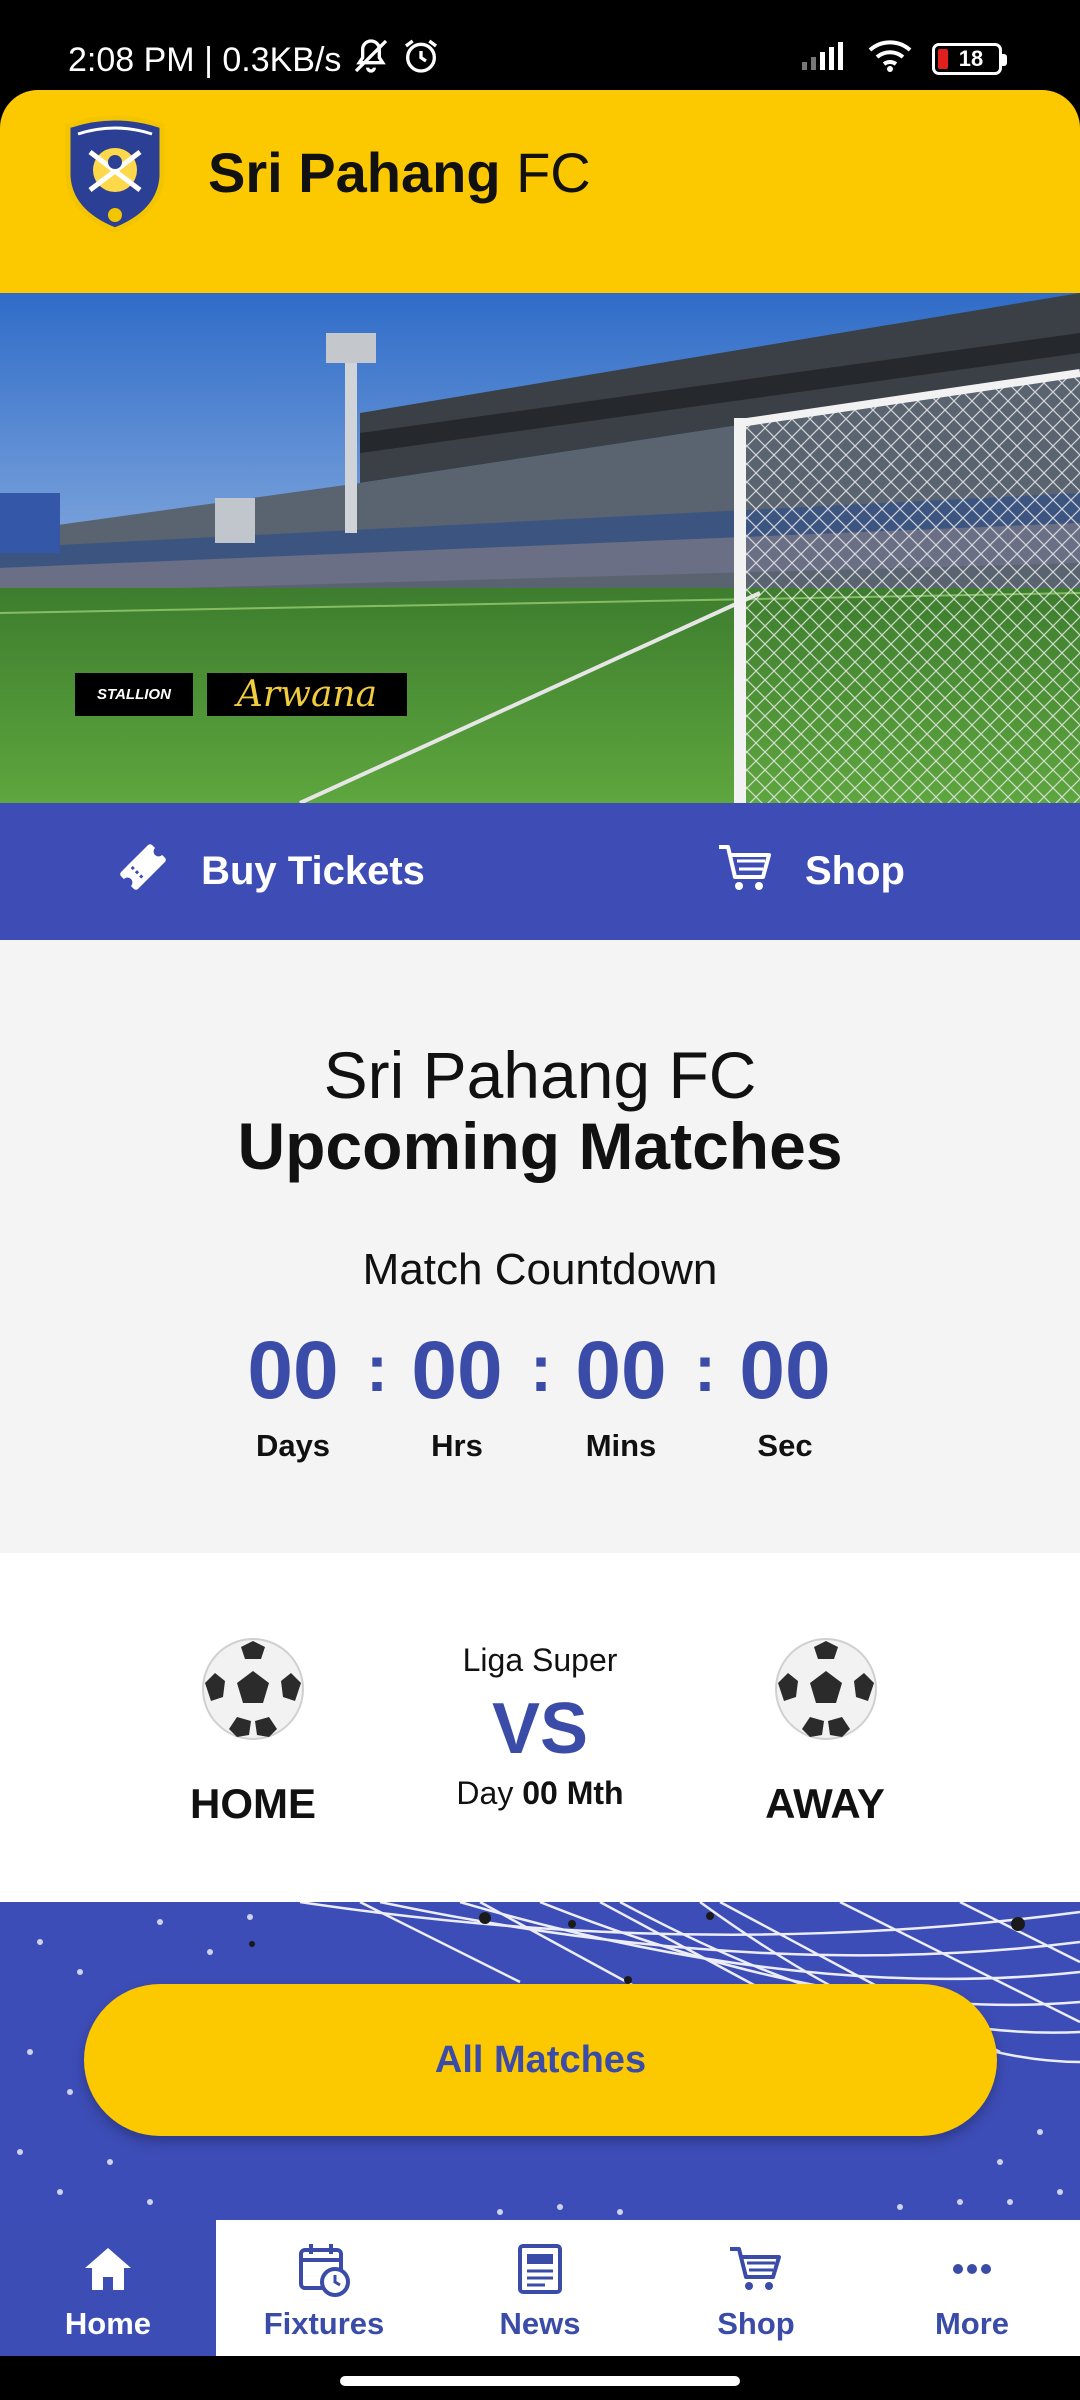  What do you see at coordinates (621, 1445) in the screenshot?
I see `countdown-minutes-label: Mins` at bounding box center [621, 1445].